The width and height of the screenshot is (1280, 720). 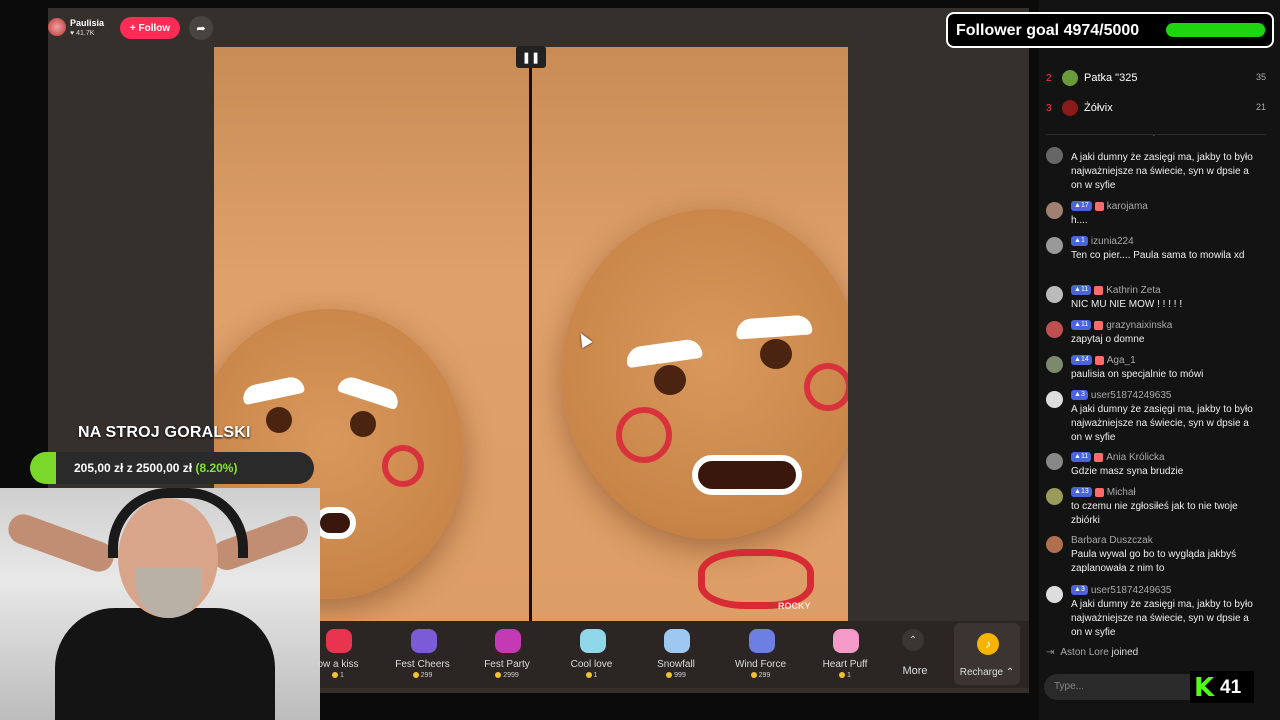 I want to click on gift-item: Snowfall 999, so click(x=676, y=654).